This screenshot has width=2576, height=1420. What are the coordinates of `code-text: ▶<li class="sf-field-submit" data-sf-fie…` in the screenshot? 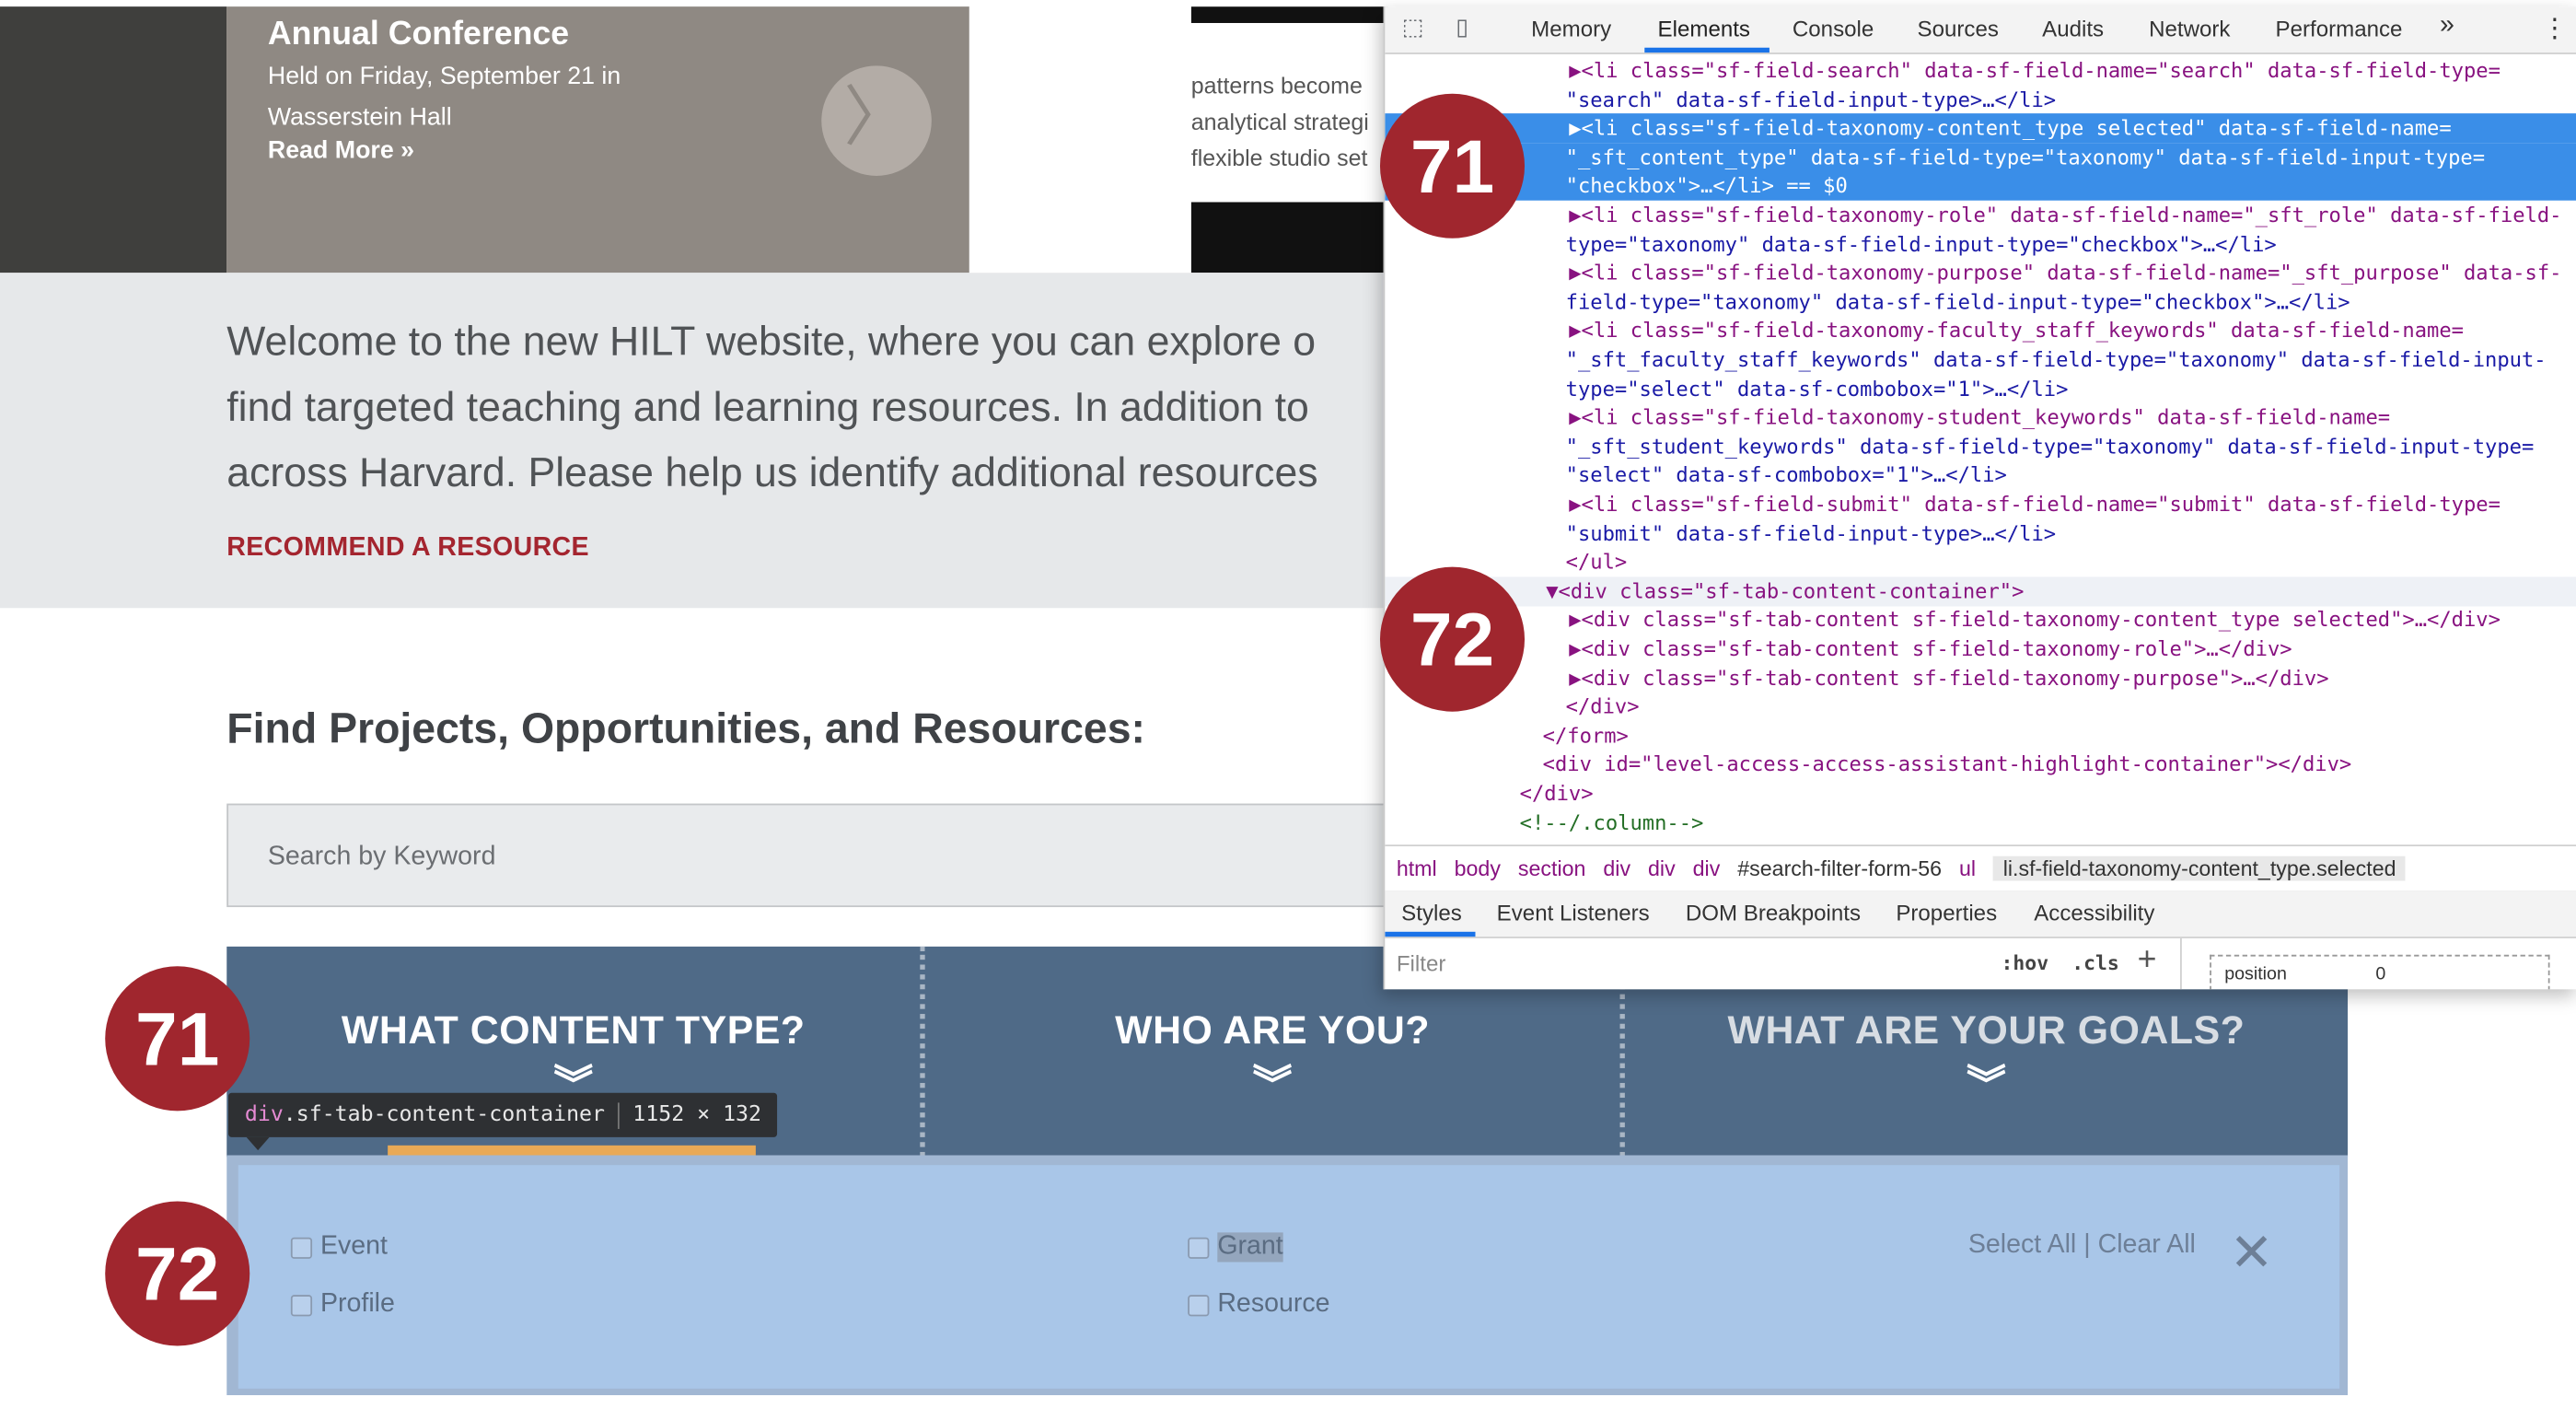 It's located at (2035, 504).